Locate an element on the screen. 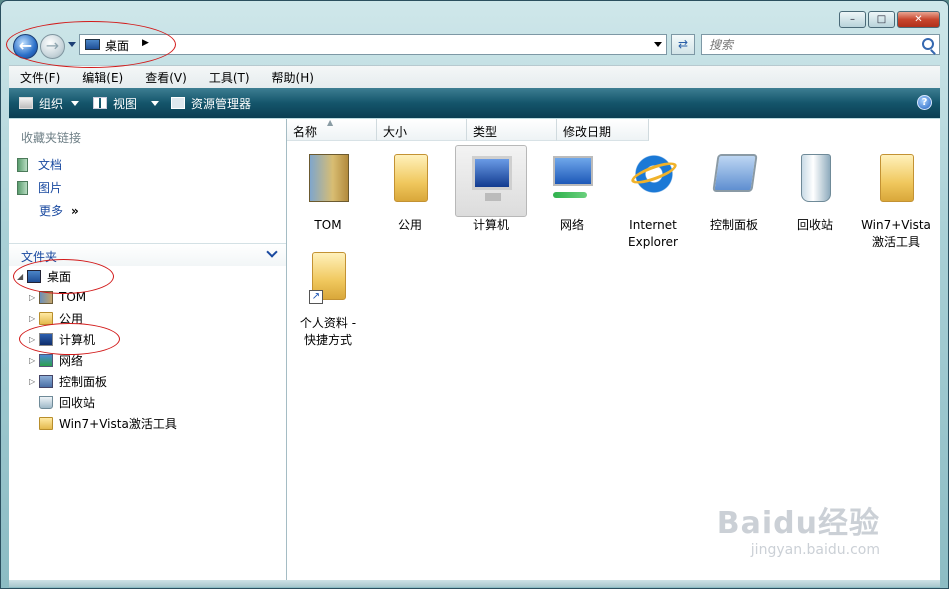  tree-item-control-panel: ▷ 控制面板 is located at coordinates (68, 381).